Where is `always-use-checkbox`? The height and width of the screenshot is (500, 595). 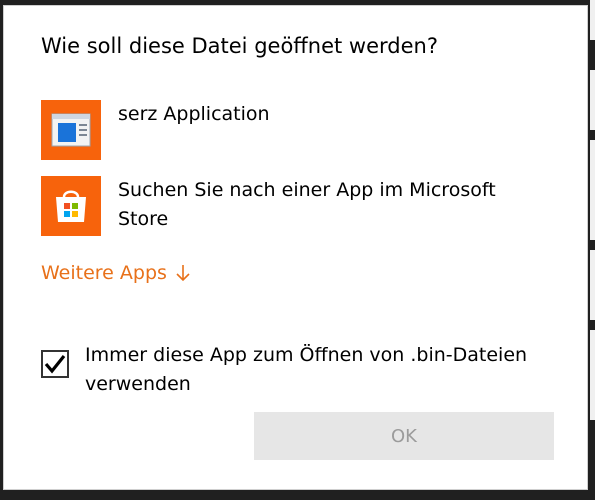 always-use-checkbox is located at coordinates (55, 364).